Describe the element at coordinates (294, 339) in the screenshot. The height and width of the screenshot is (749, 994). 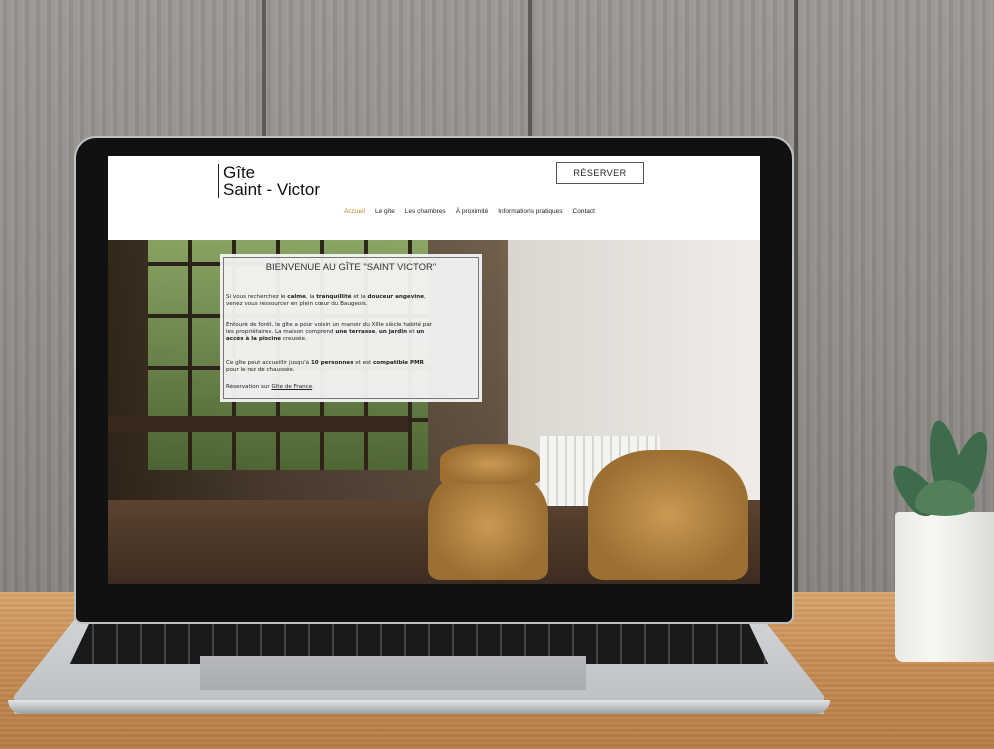
I see `text: creusée.` at that location.